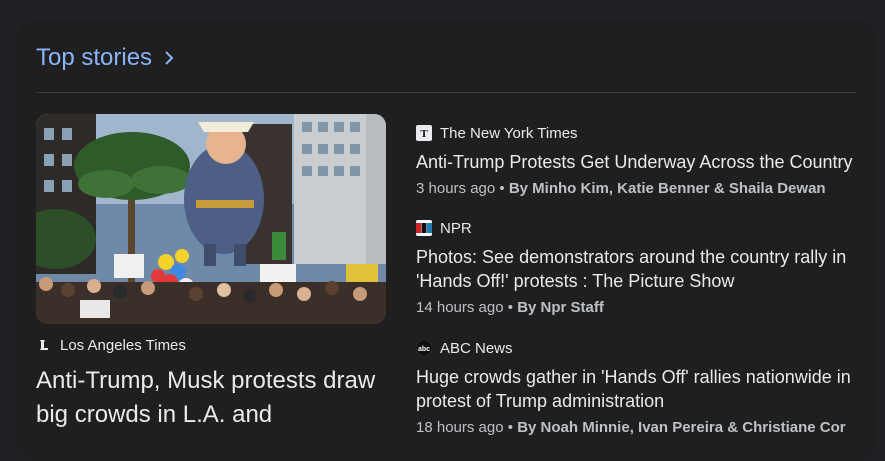 Image resolution: width=885 pixels, height=461 pixels. I want to click on svg-text: T, so click(424, 133).